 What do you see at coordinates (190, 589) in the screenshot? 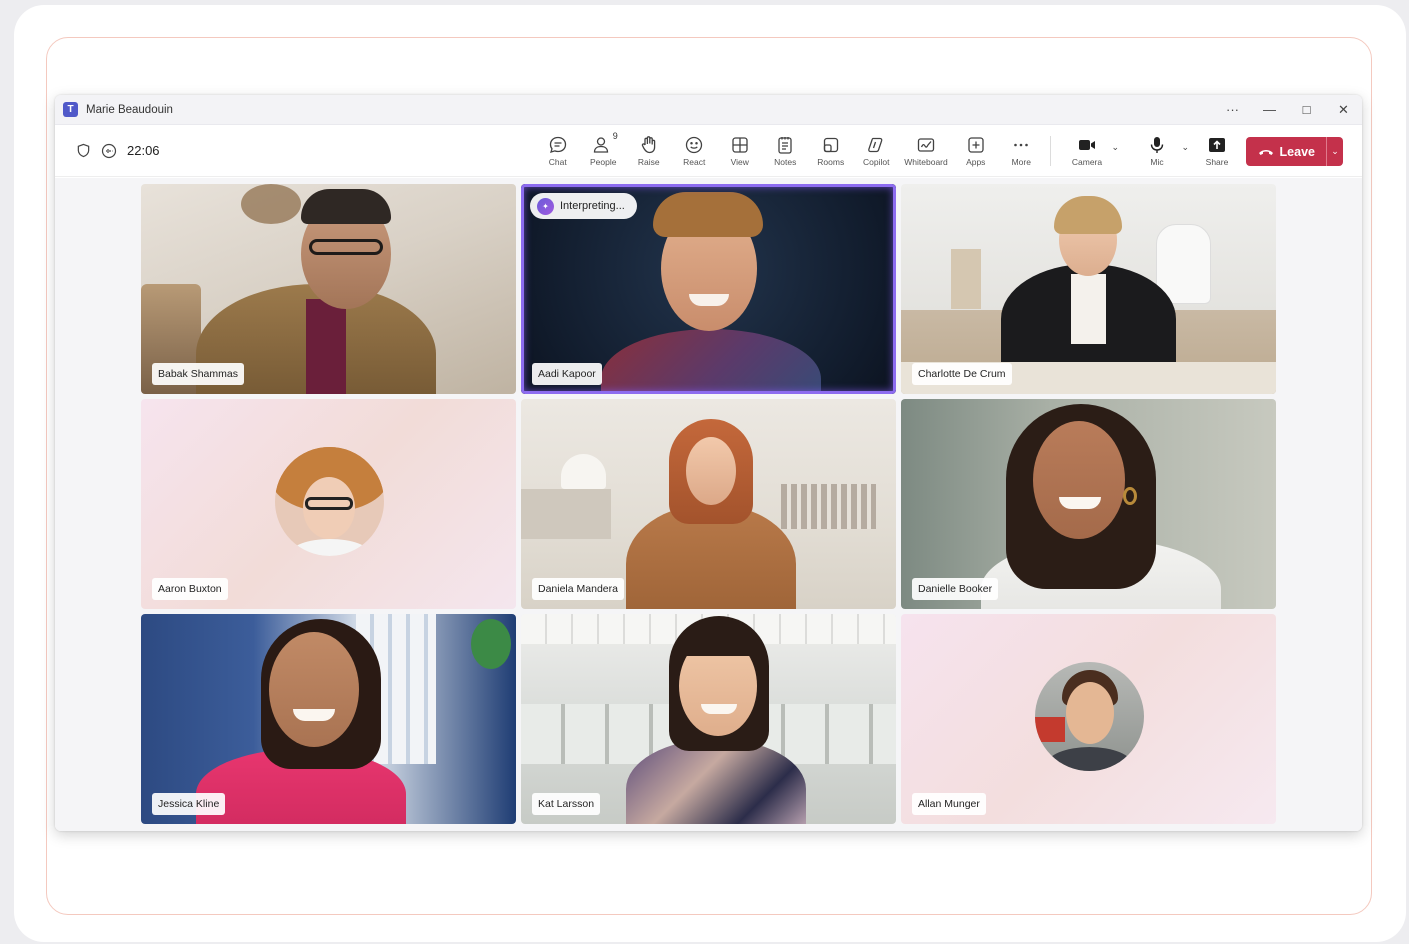
I see `participant-name: Aaron Buxton` at bounding box center [190, 589].